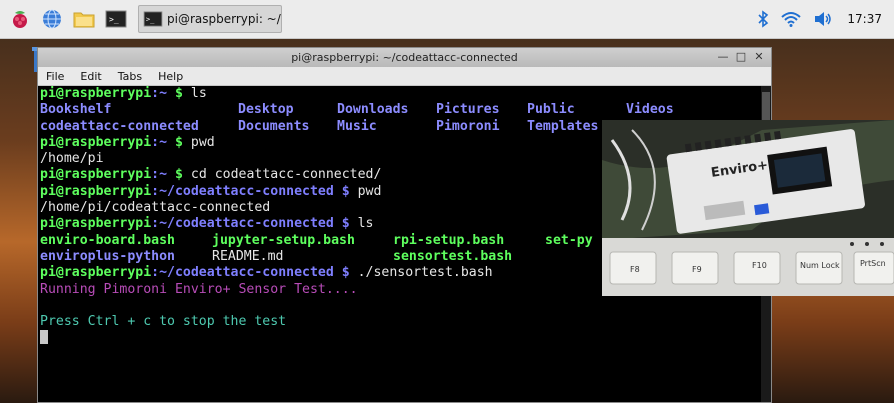 The image size is (894, 403). Describe the element at coordinates (20, 19) in the screenshot. I see `raspberry-icon` at that location.